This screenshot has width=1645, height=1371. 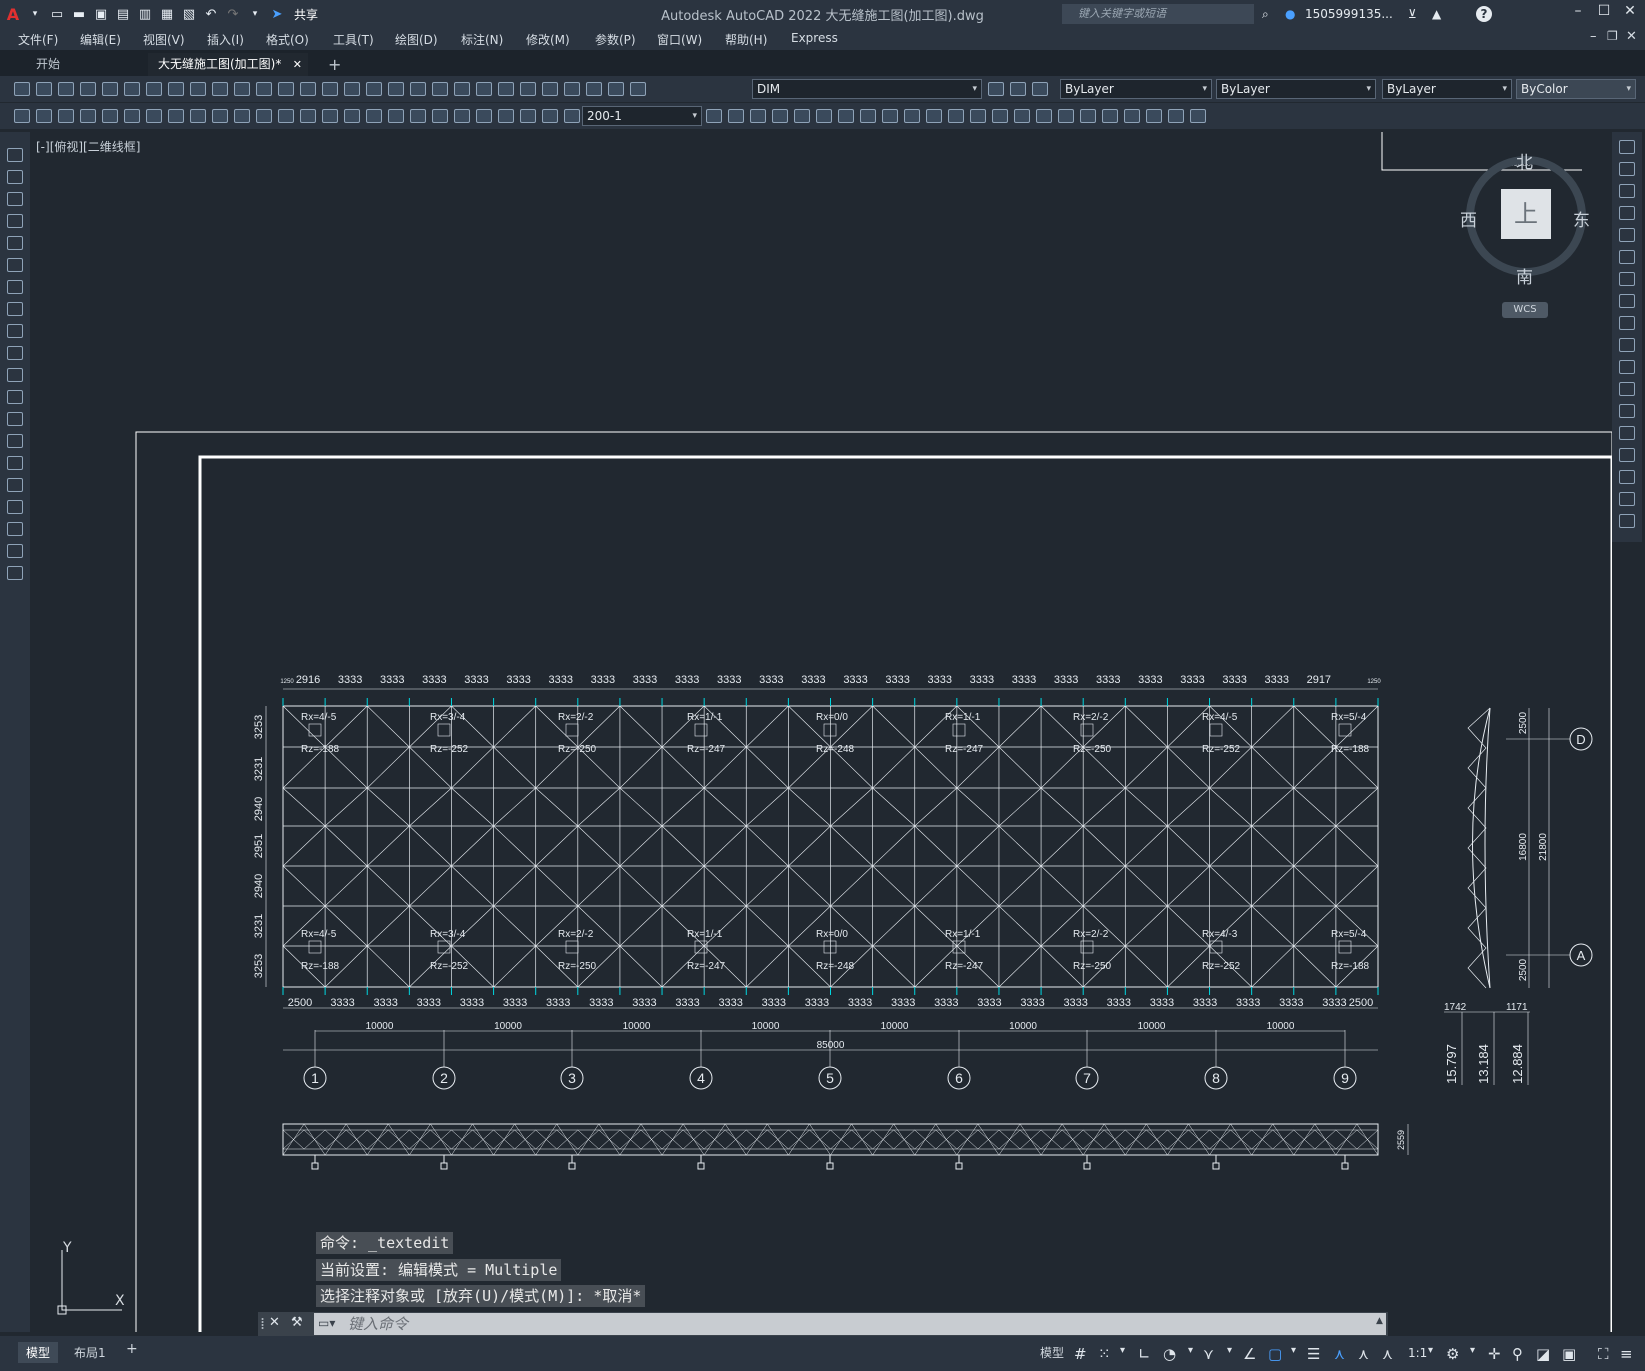 What do you see at coordinates (1190, 1350) in the screenshot?
I see `polar-menu-icon: ▾` at bounding box center [1190, 1350].